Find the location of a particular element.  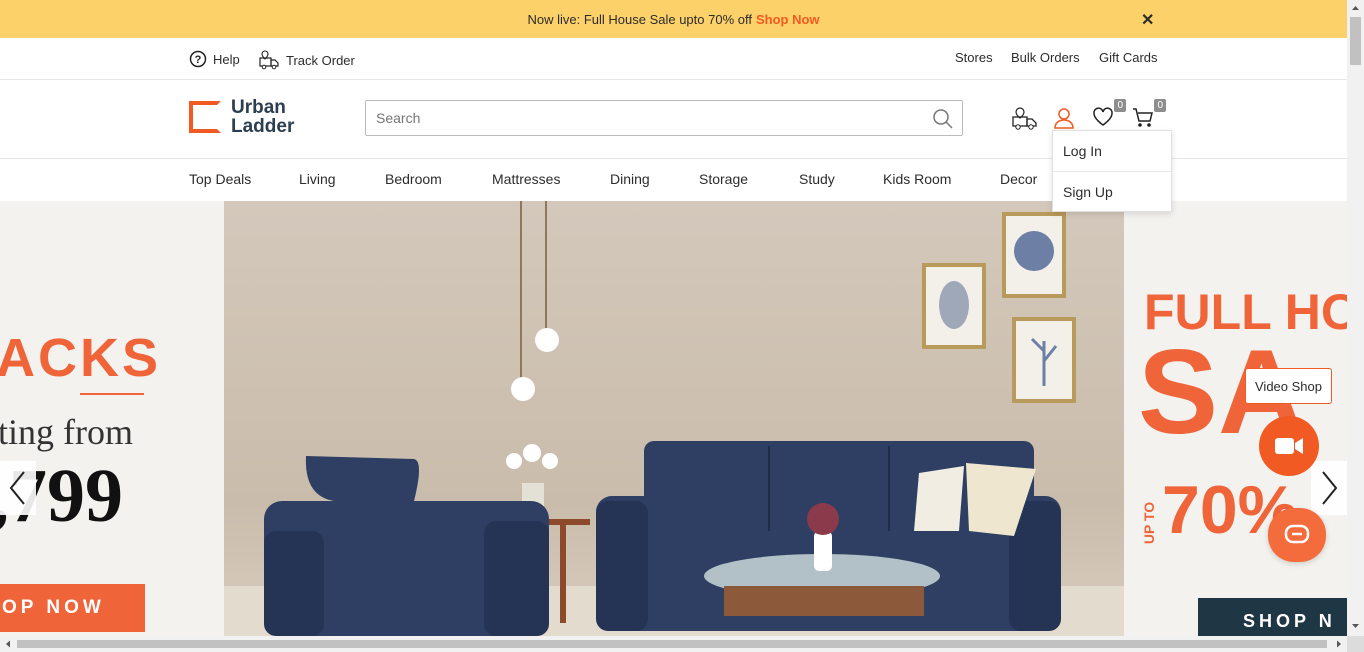

logo-text: Urban Ladder is located at coordinates (262, 117).